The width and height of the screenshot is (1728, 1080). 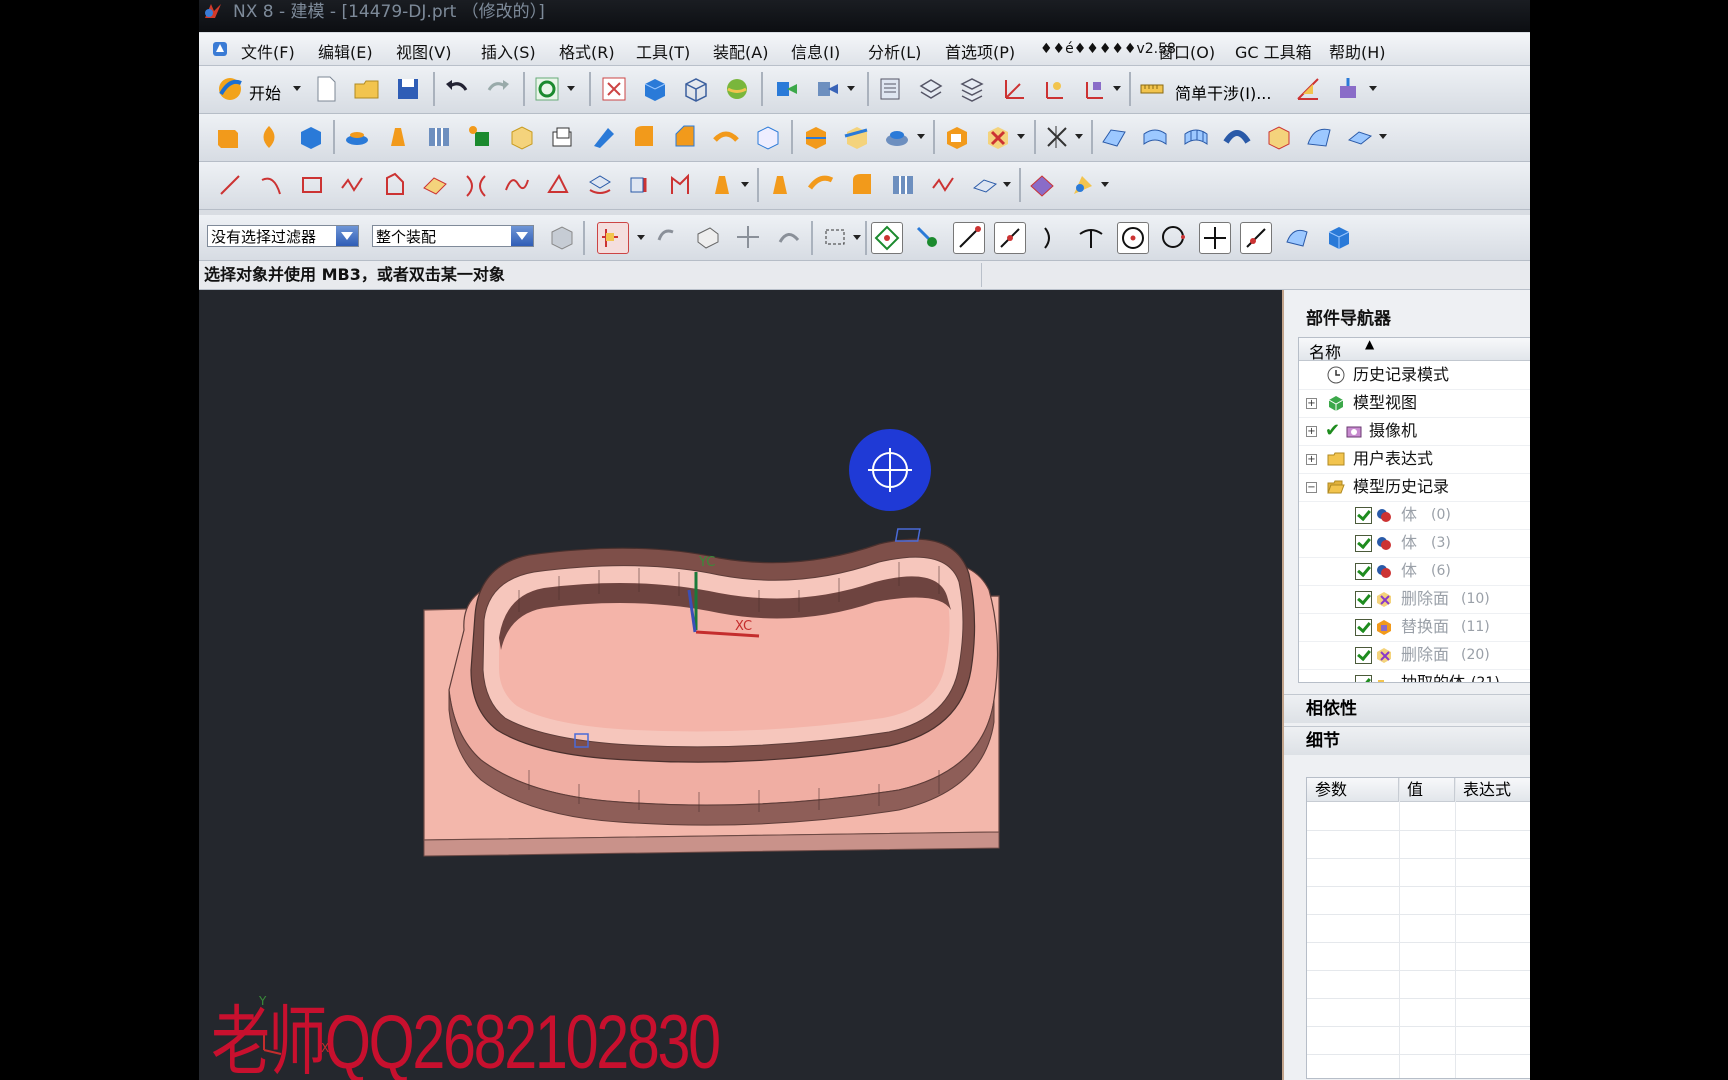 What do you see at coordinates (681, 185) in the screenshot?
I see `section-curve-icon` at bounding box center [681, 185].